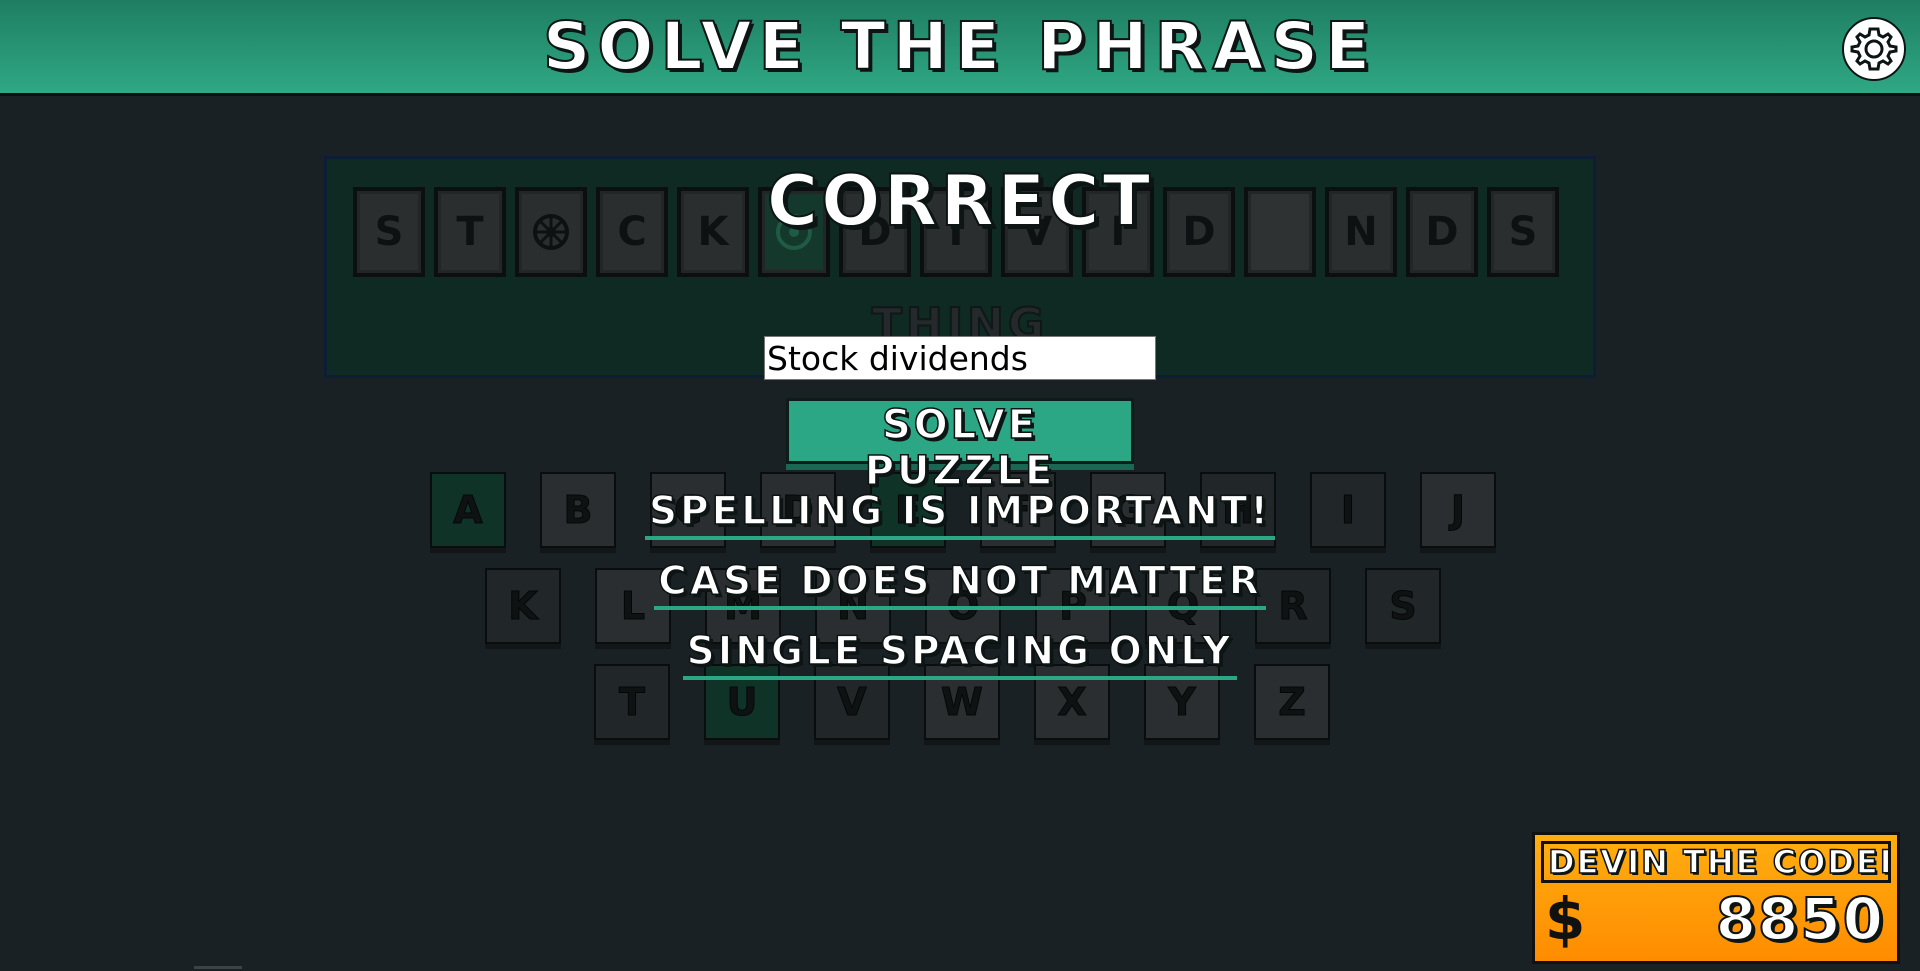  I want to click on page-title: SOLVE THE PHRASE, so click(960, 46).